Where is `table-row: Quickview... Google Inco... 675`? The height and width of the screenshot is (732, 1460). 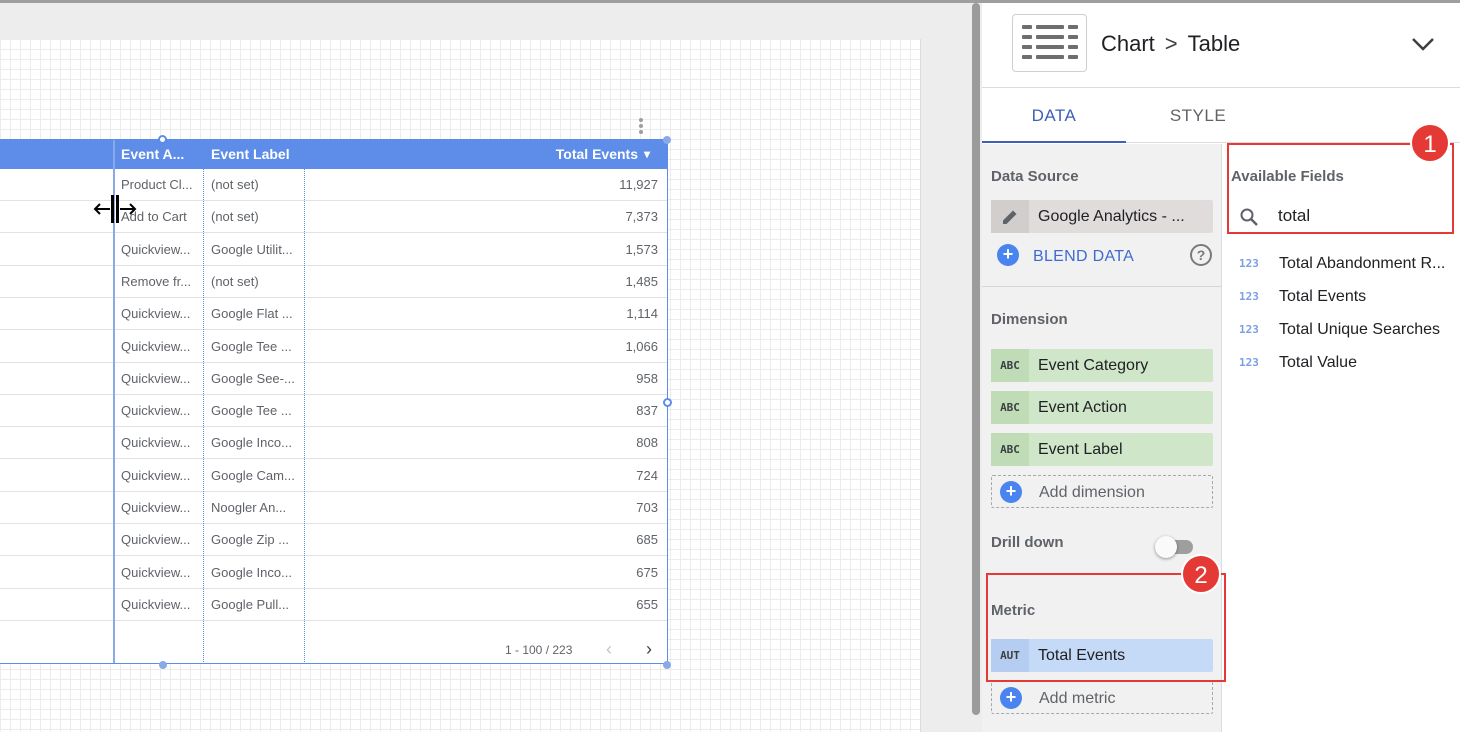 table-row: Quickview... Google Inco... 675 is located at coordinates (333, 573).